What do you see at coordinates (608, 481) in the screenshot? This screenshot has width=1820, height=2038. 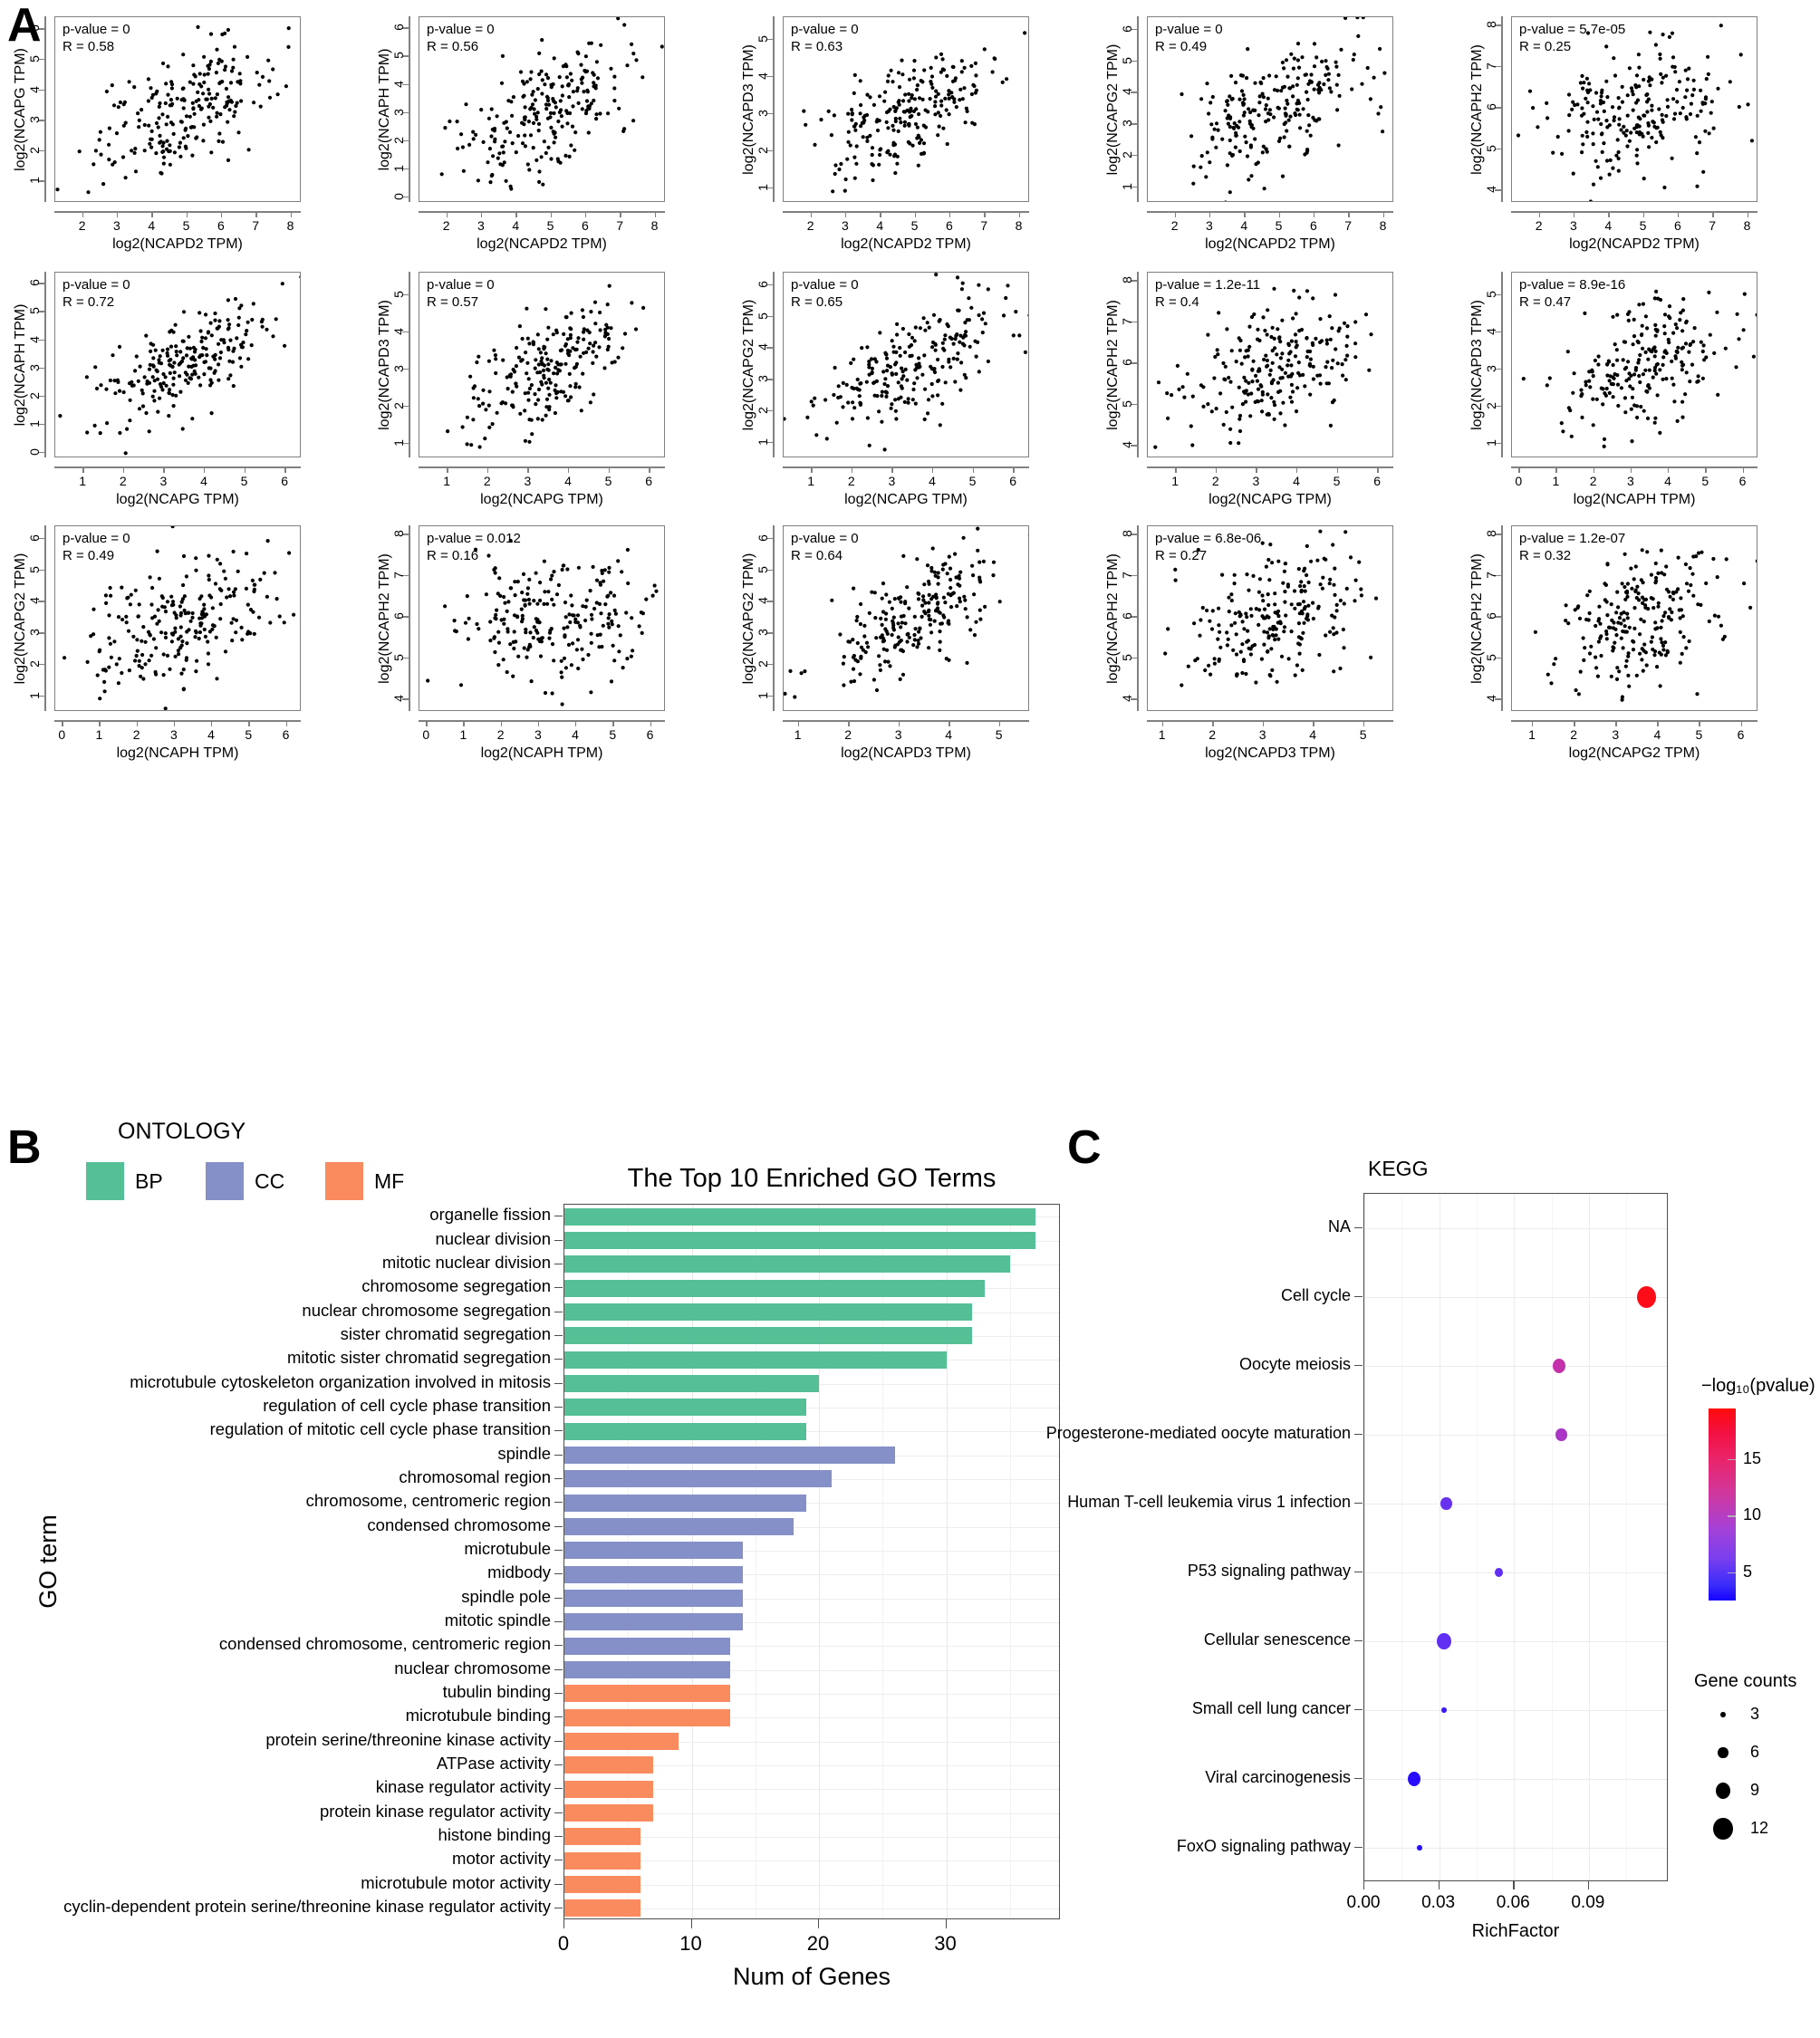 I see `x-axis-tick-label: 5` at bounding box center [608, 481].